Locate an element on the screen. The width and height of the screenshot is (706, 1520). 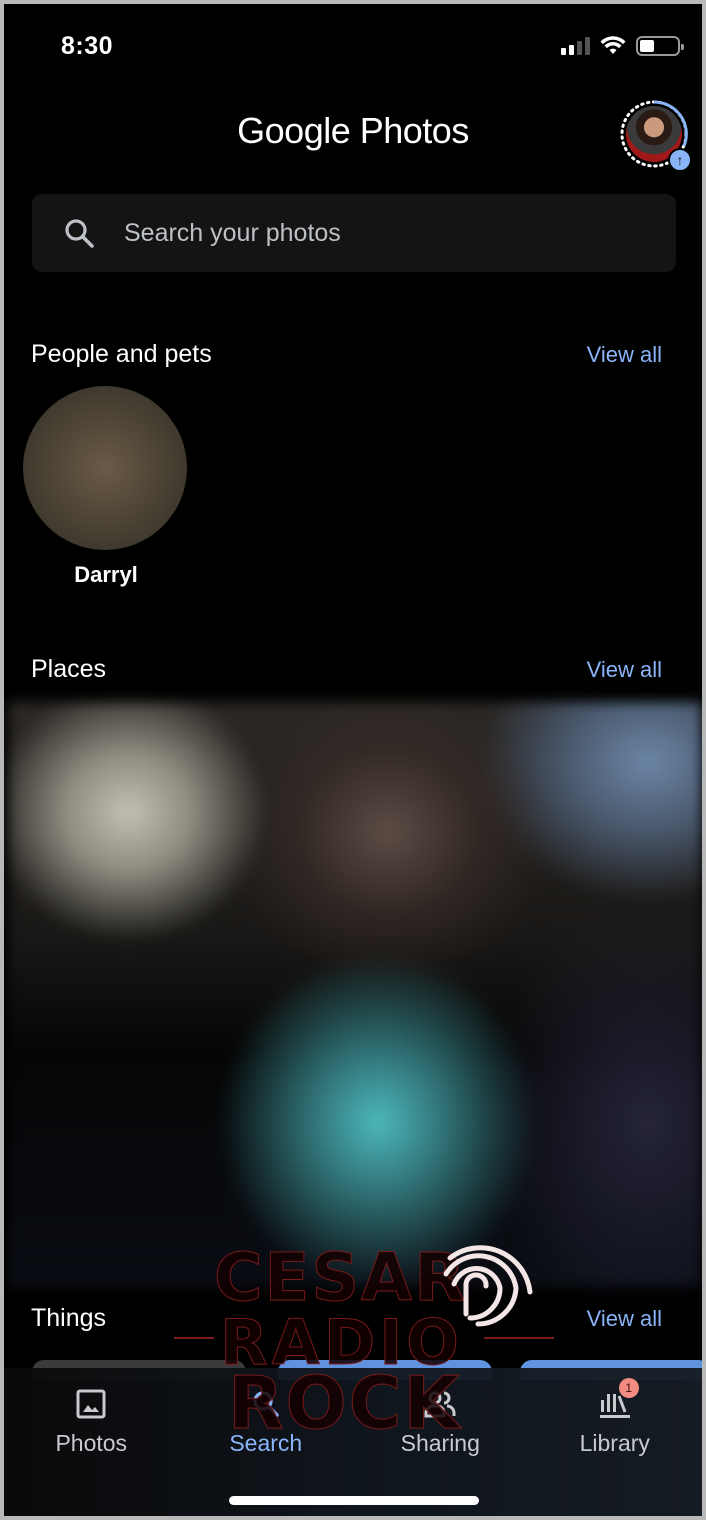
things-section-title: Things is located at coordinates (69, 1318).